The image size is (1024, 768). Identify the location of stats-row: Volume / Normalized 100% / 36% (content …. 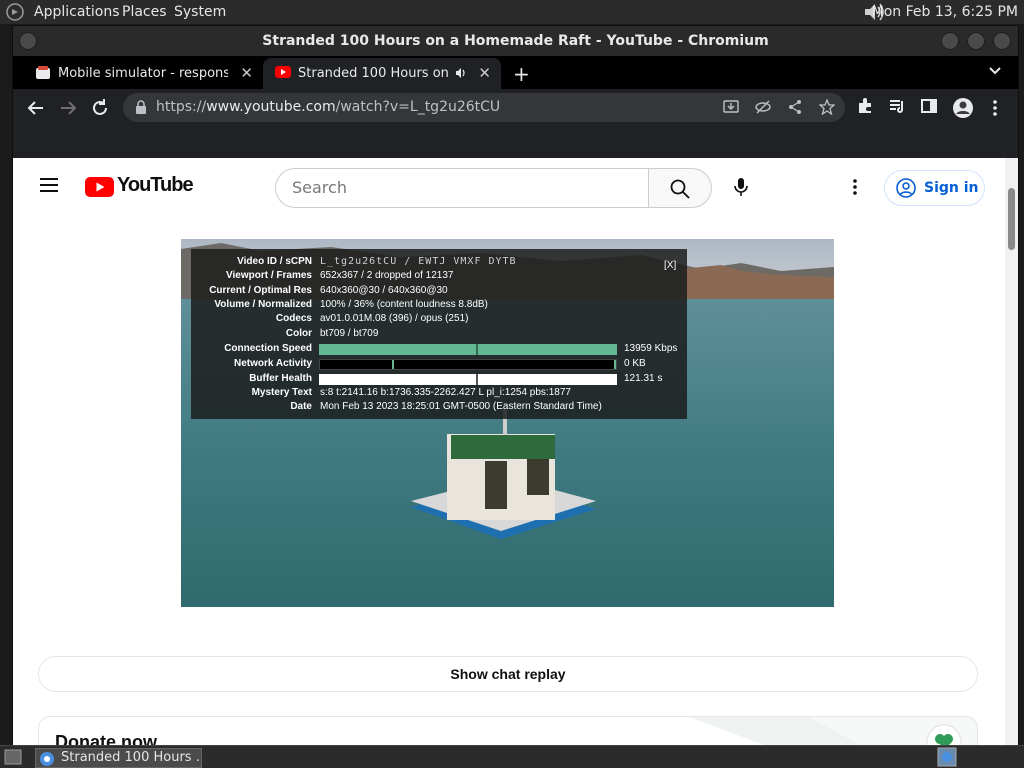
(439, 305).